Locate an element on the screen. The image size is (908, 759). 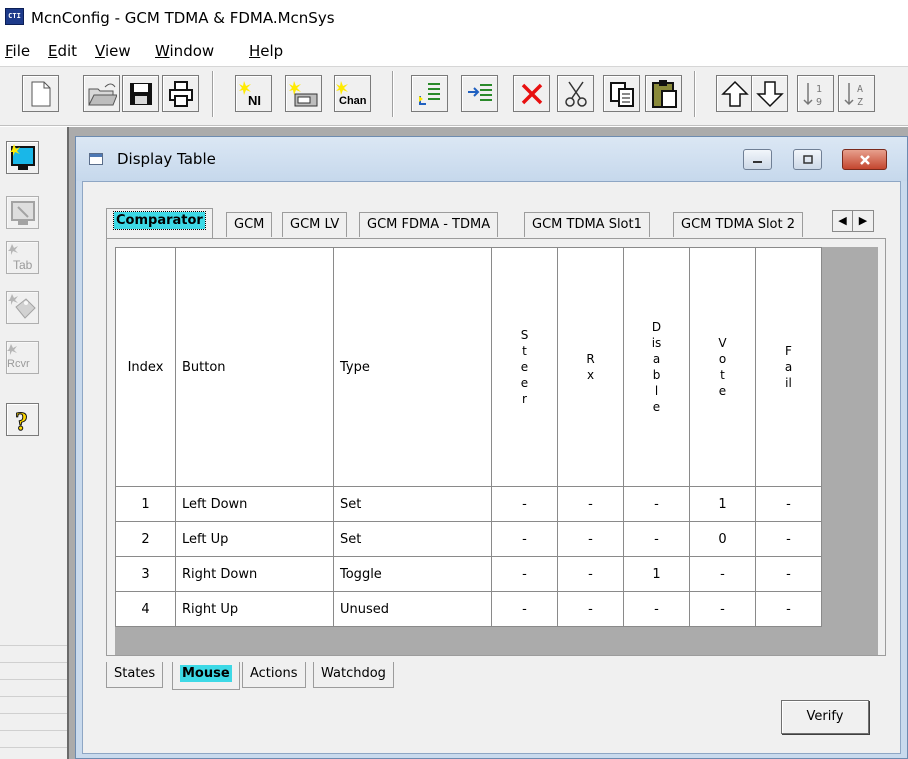
menu-edit: Edit is located at coordinates (62, 51).